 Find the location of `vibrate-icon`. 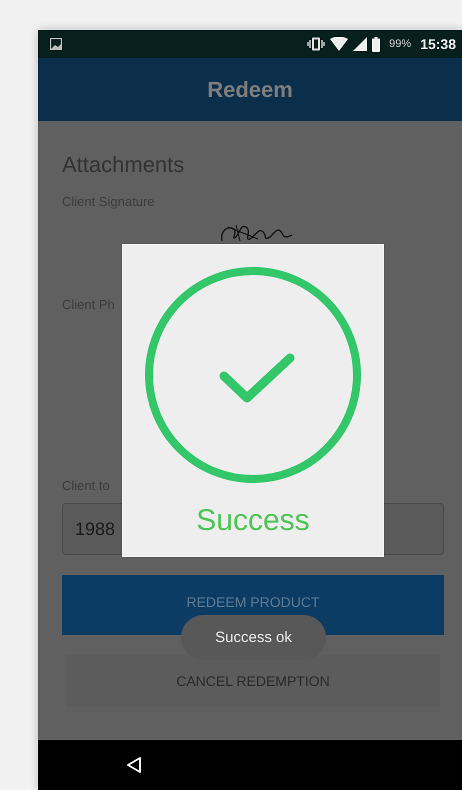

vibrate-icon is located at coordinates (316, 44).